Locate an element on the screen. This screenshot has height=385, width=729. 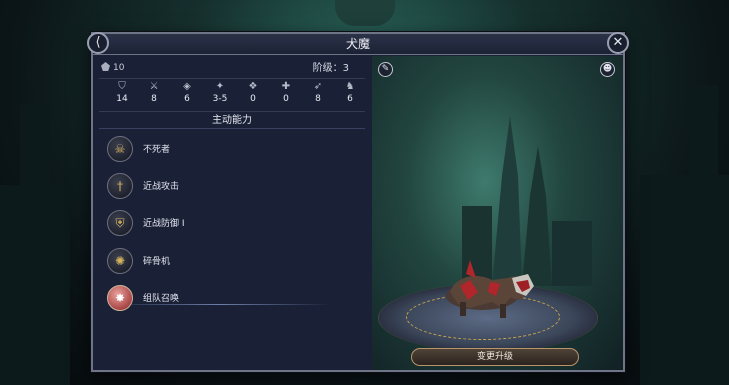
hp-icon is located at coordinates (105, 66).